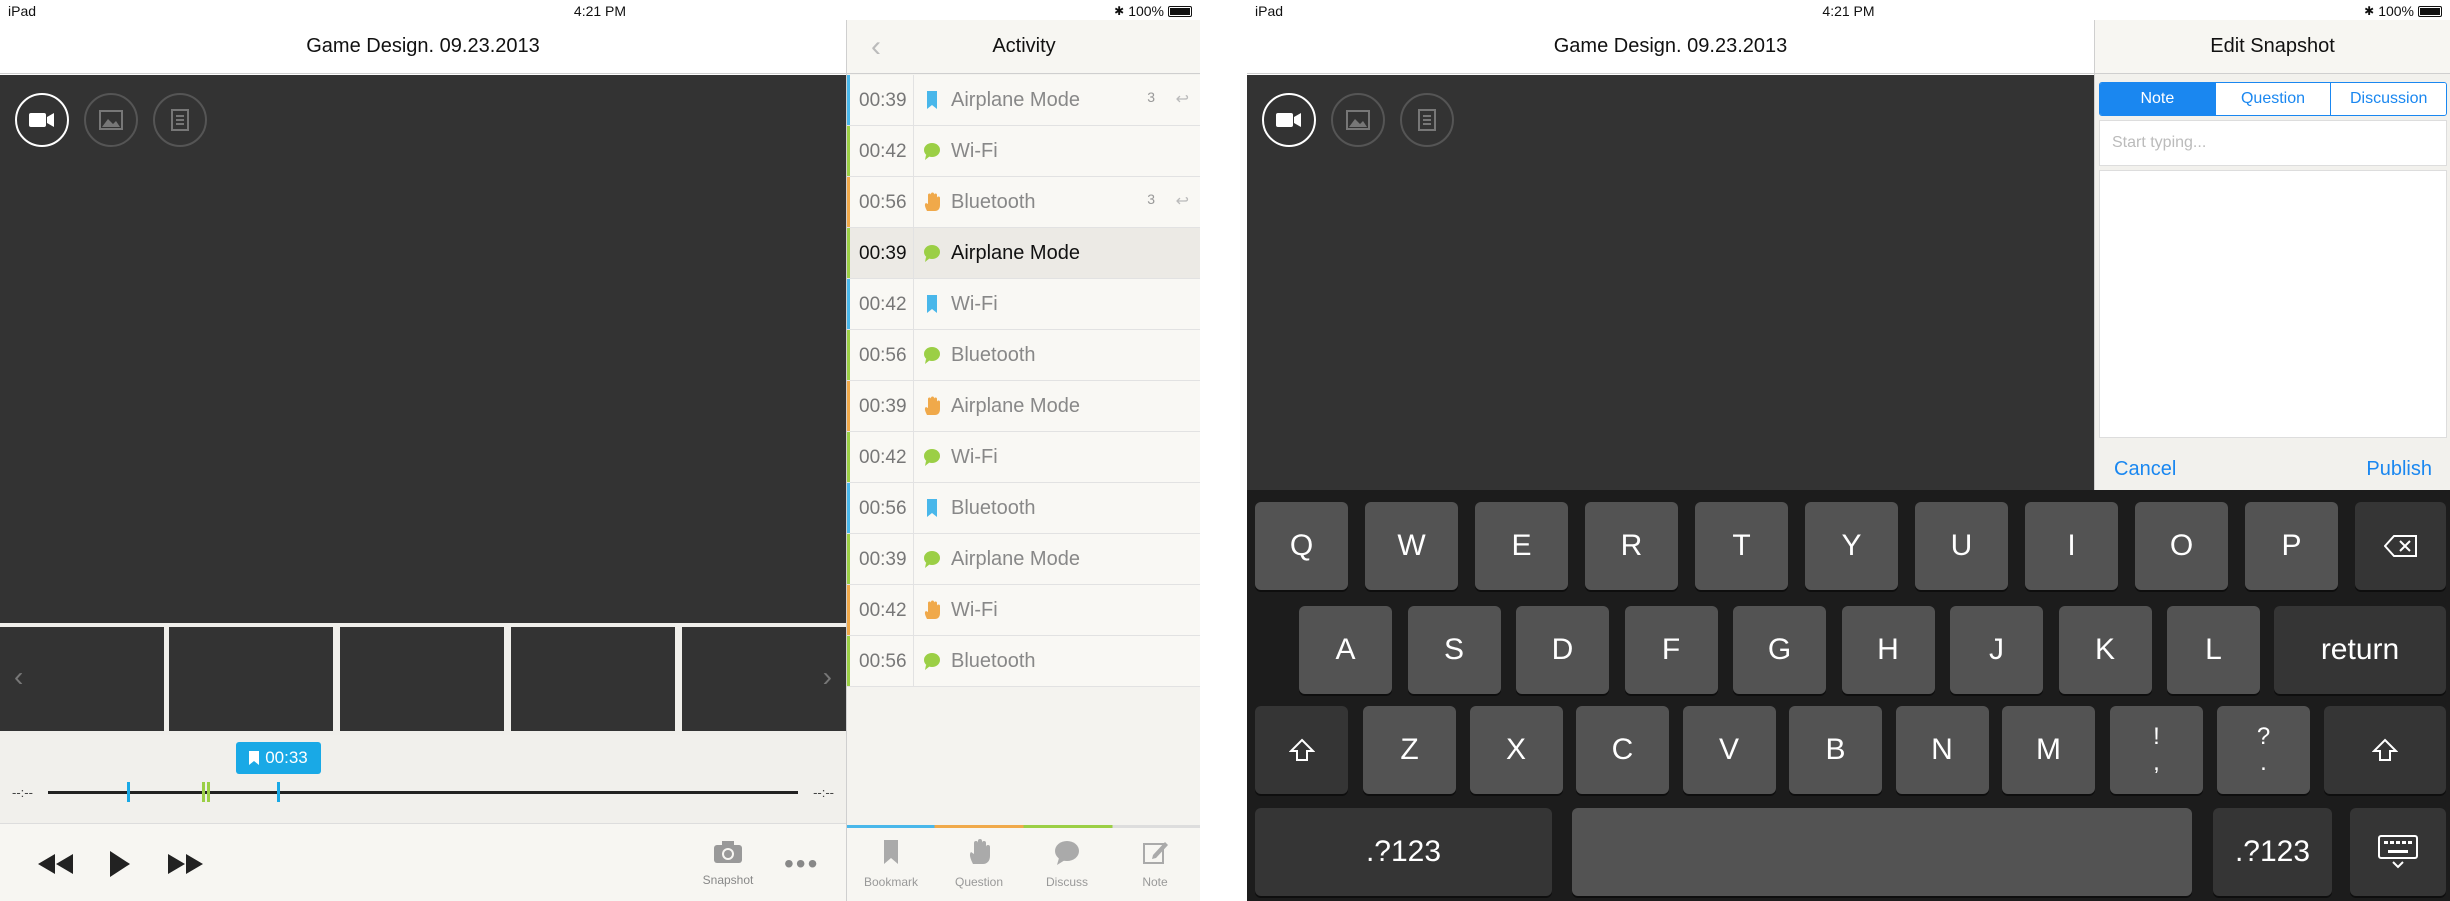 The height and width of the screenshot is (901, 2450). I want to click on activity-row: 00:39 Airplane Mode 3 ↩, so click(1023, 100).